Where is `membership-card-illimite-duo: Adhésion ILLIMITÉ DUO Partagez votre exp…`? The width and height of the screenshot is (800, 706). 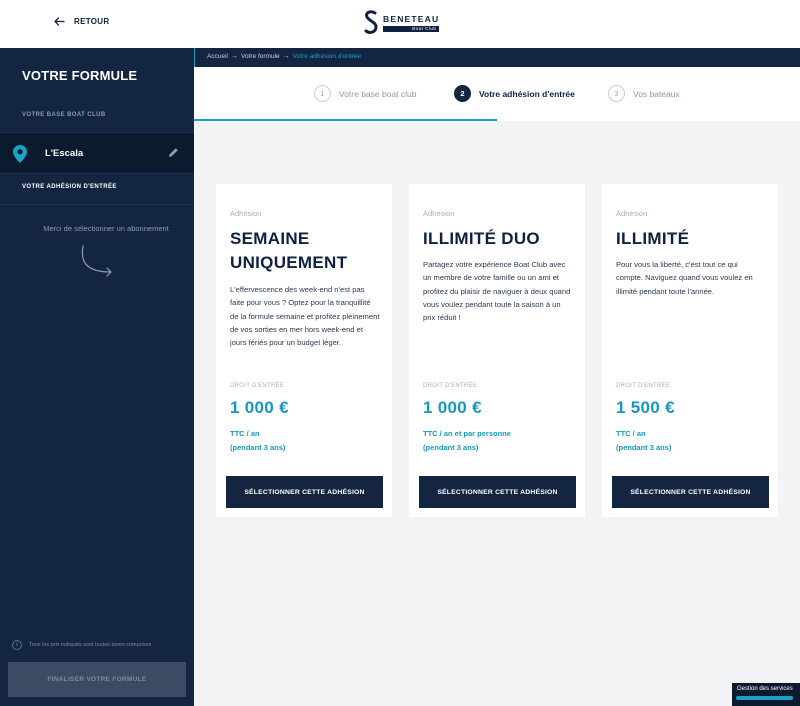 membership-card-illimite-duo: Adhésion ILLIMITÉ DUO Partagez votre exp… is located at coordinates (497, 350).